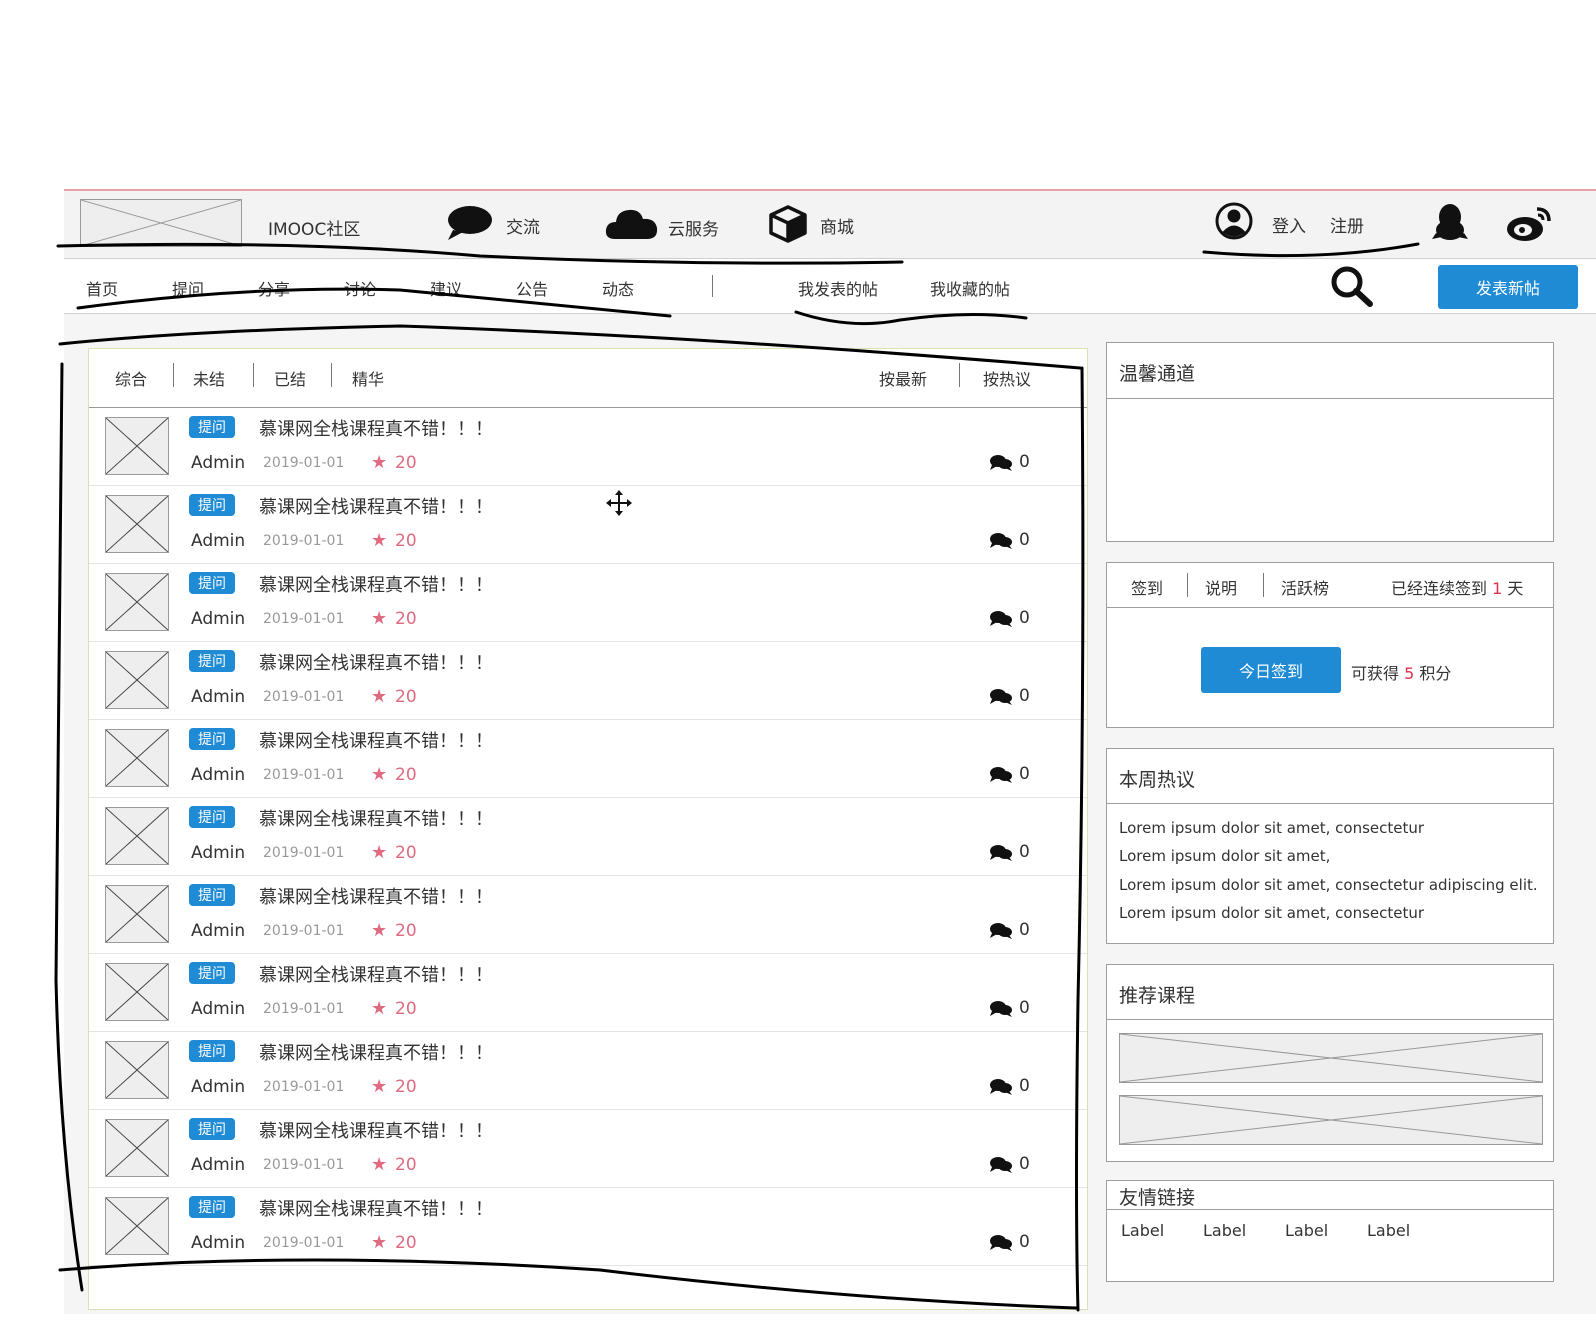 The width and height of the screenshot is (1596, 1336). What do you see at coordinates (1450, 223) in the screenshot?
I see `qq-icon` at bounding box center [1450, 223].